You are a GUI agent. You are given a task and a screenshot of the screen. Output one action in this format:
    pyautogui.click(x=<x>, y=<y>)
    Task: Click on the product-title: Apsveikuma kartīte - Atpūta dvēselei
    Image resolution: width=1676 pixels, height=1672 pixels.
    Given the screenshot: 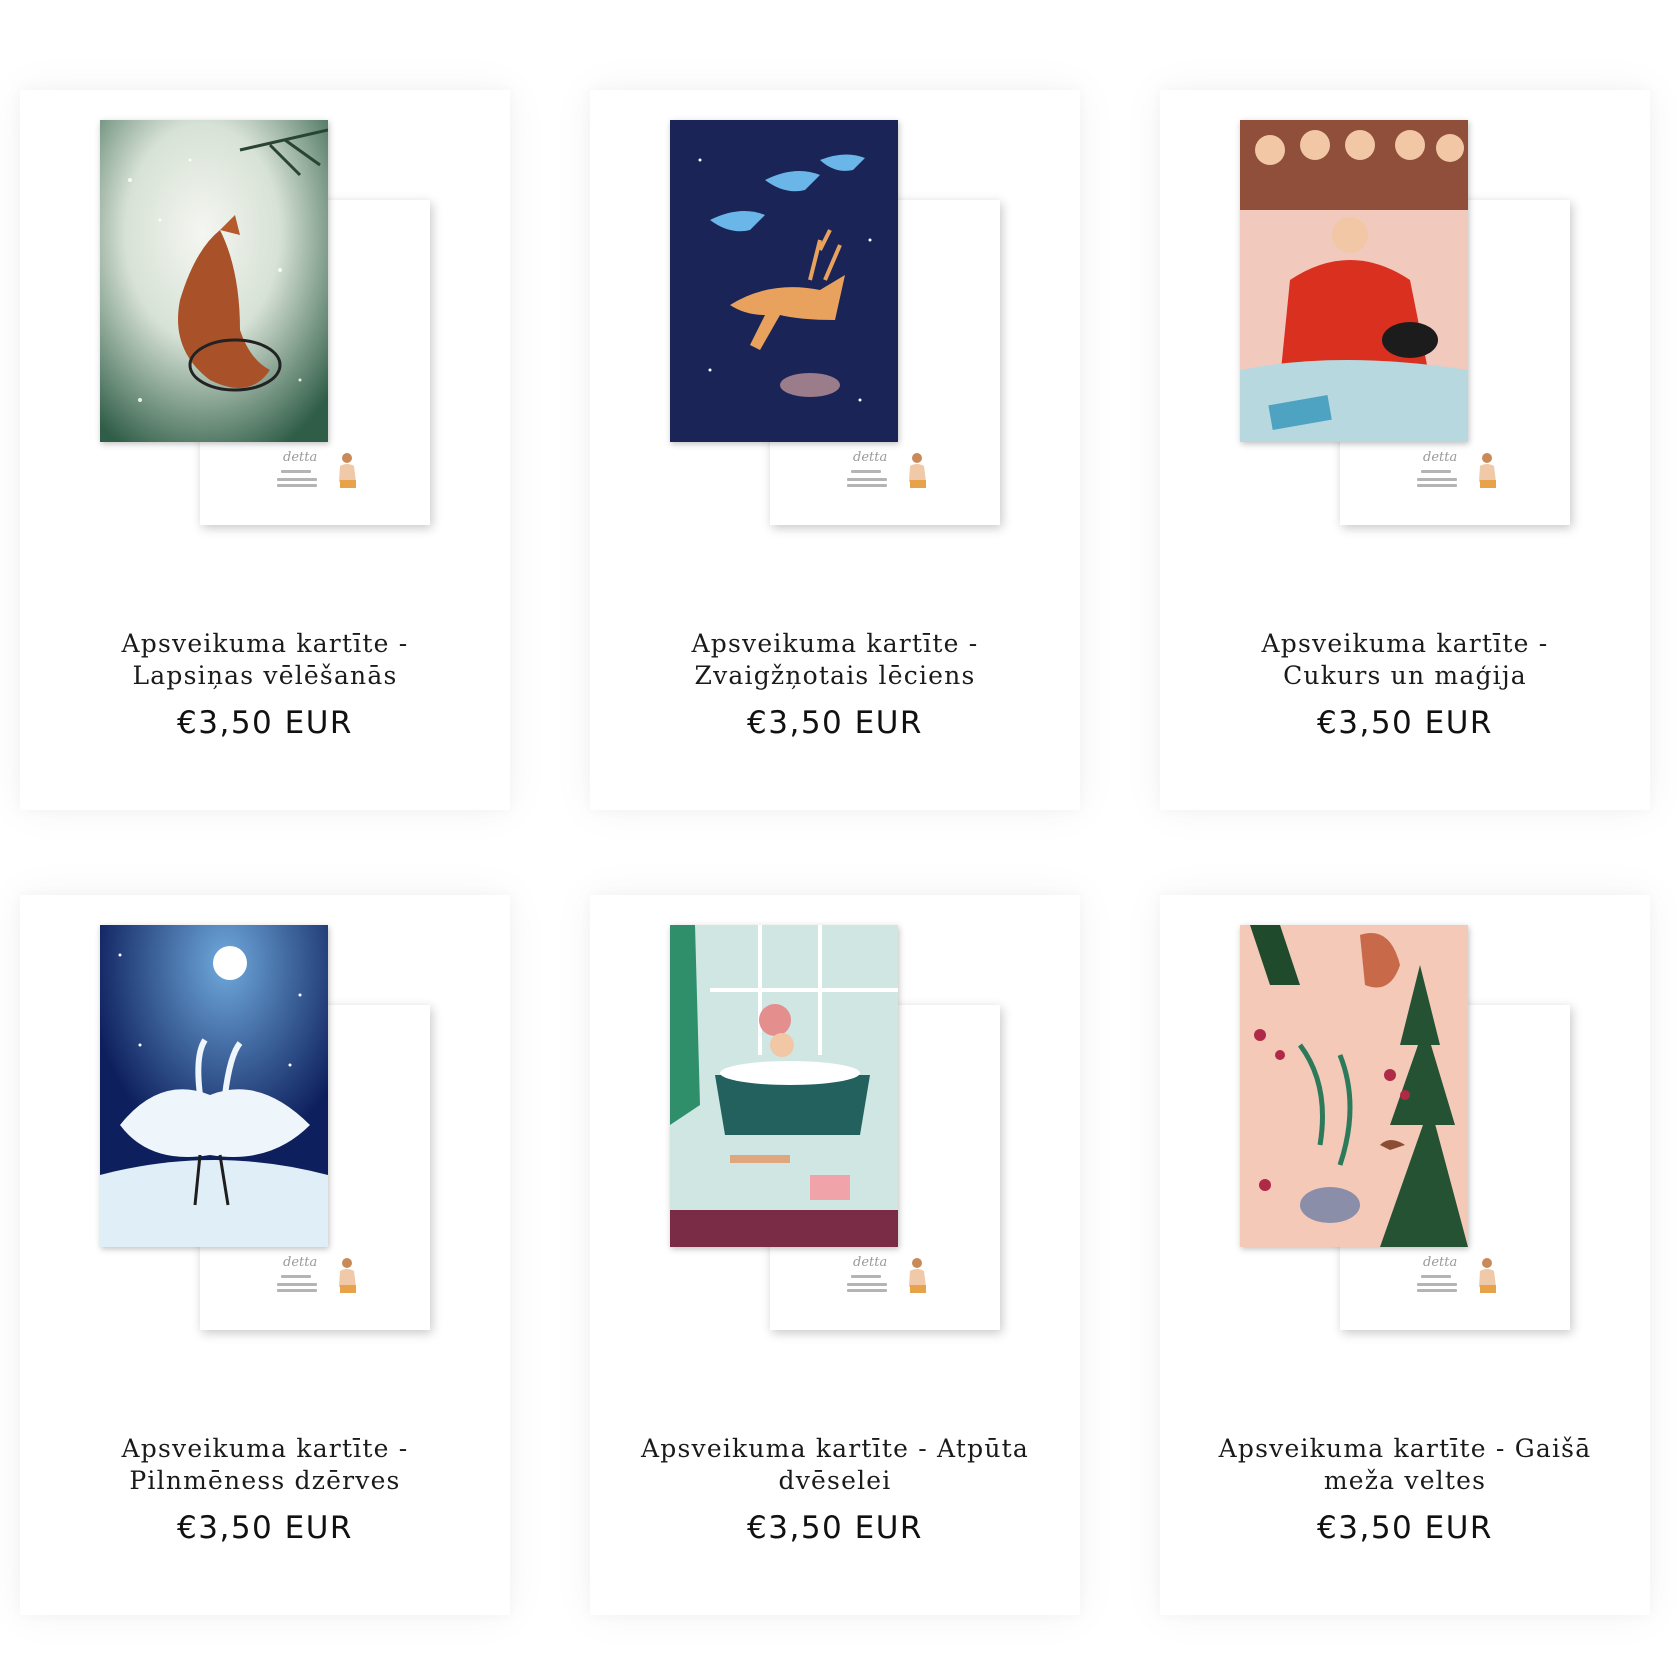 What is the action you would take?
    pyautogui.click(x=835, y=1465)
    